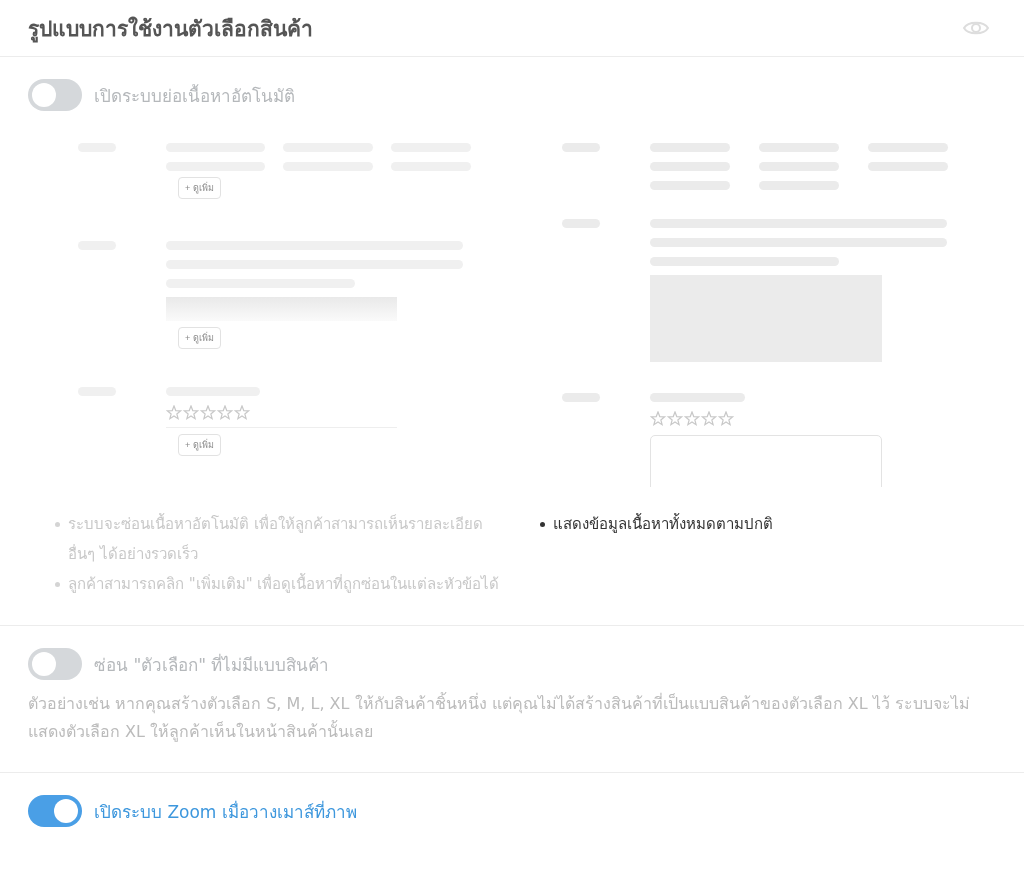 This screenshot has height=869, width=1024. Describe the element at coordinates (194, 95) in the screenshot. I see `setting-label: เปิดระบบย่อเนื้อหาอัตโนมัติ` at that location.